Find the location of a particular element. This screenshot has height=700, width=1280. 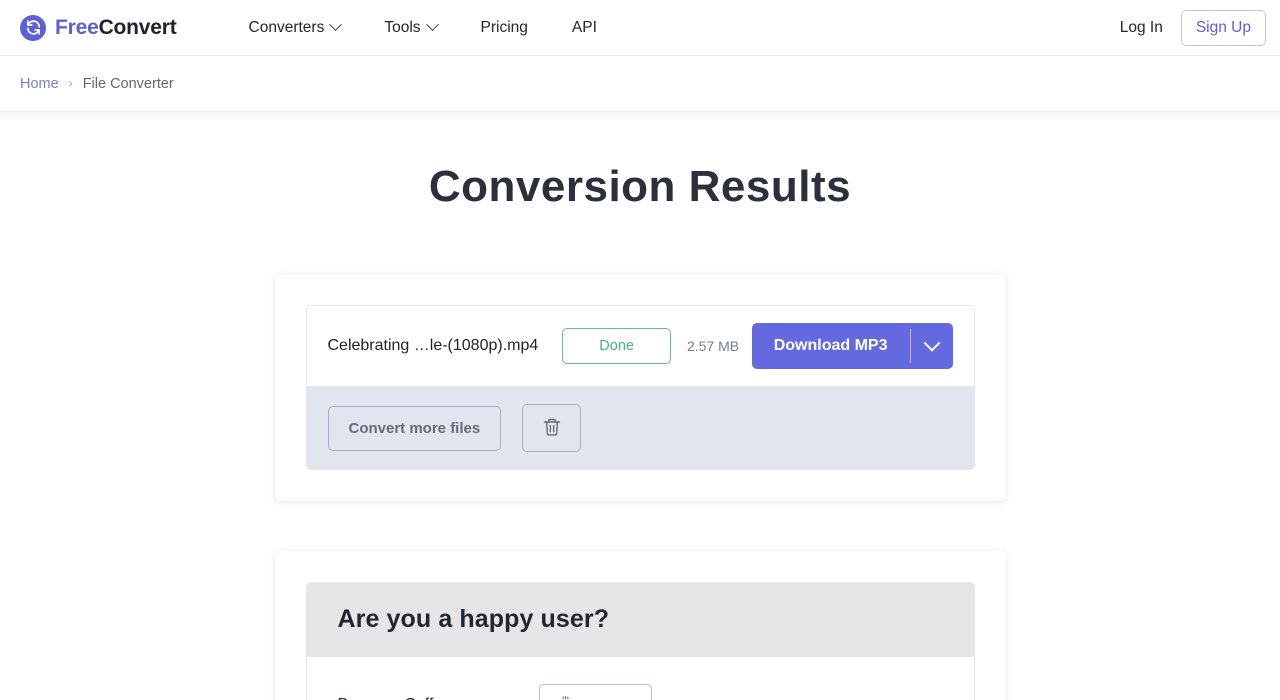

nav-item-converters: Converters is located at coordinates (295, 28).